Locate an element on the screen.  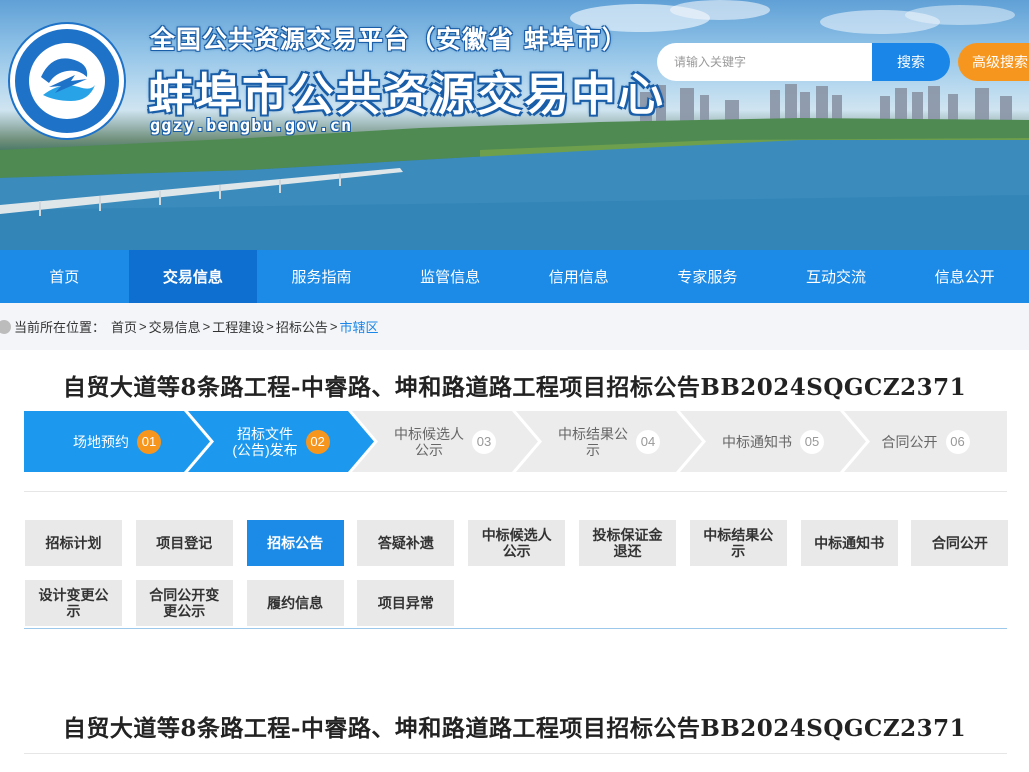
step-candidate-notice: 中标候选人 公示 03 is located at coordinates (445, 441).